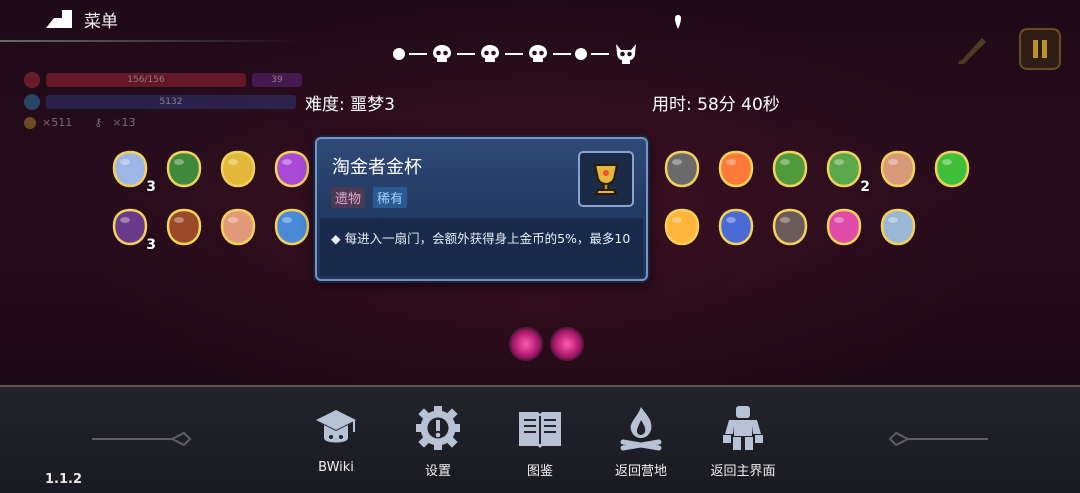 The image size is (1080, 493). I want to click on nav-bwiki-button: BWiki, so click(336, 439).